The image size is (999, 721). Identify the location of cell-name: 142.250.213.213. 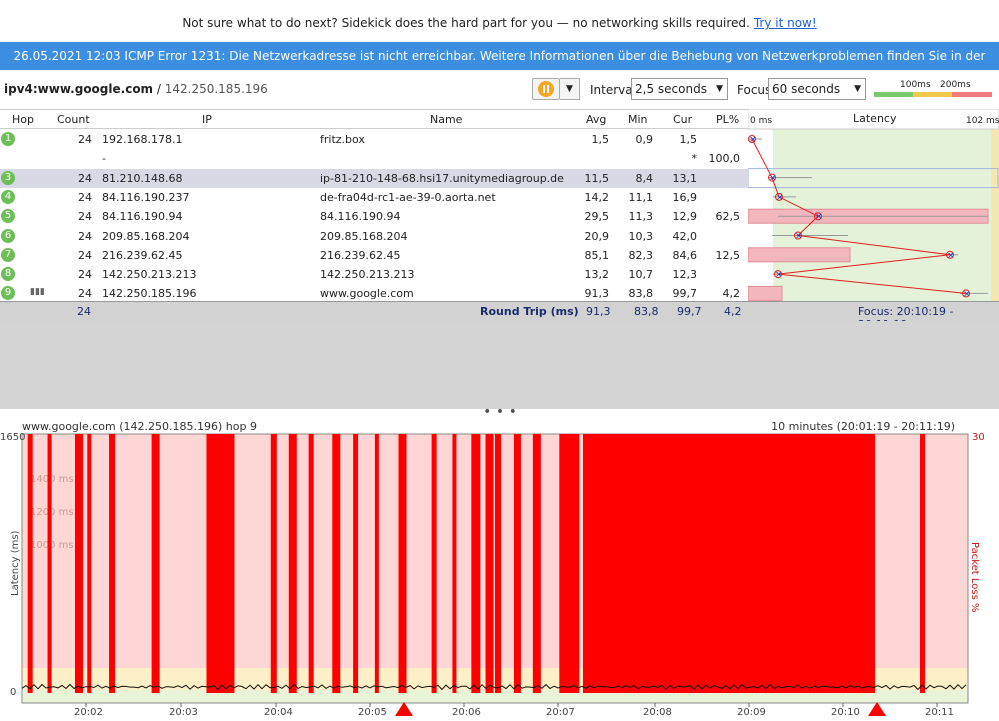
(367, 275).